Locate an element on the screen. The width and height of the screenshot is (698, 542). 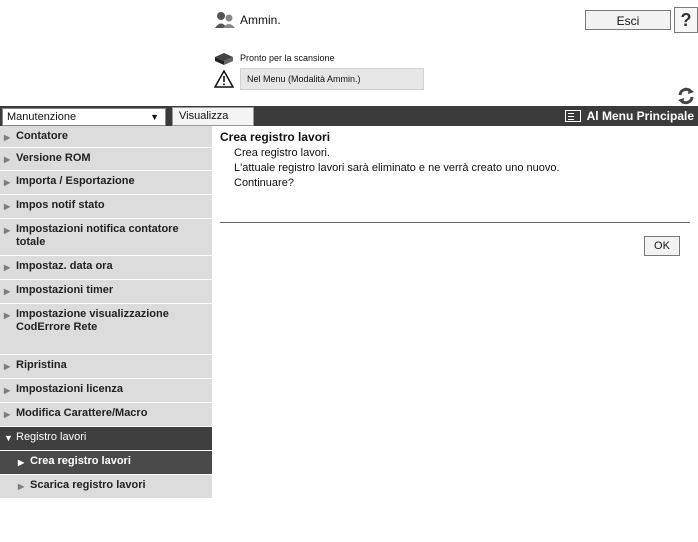
sidebar-item-label: Impostazioni licenza is located at coordinates (69, 389).